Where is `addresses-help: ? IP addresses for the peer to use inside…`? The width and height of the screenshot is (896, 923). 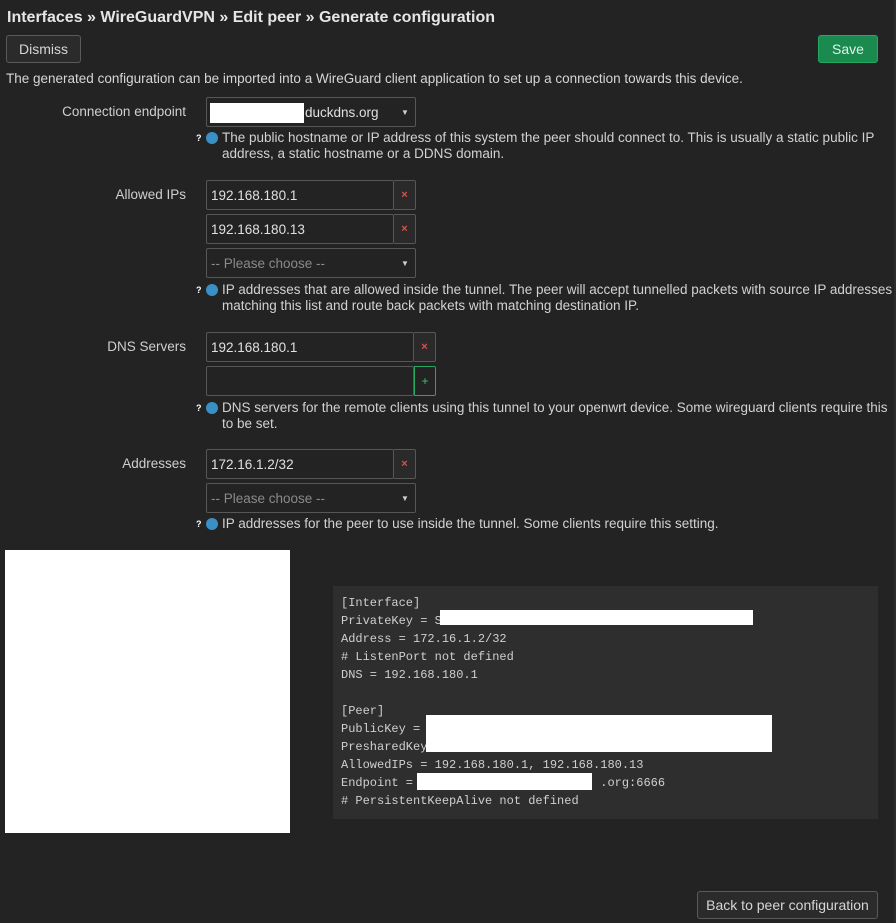
addresses-help: ? IP addresses for the peer to use inside… is located at coordinates (457, 523).